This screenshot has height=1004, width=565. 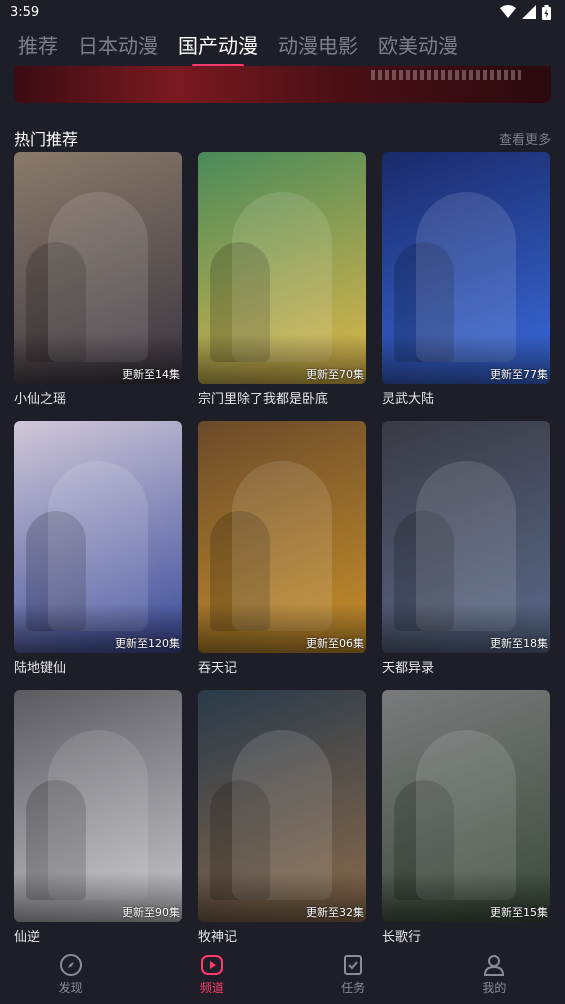 I want to click on episode-badge: 更新至06集, so click(x=335, y=643).